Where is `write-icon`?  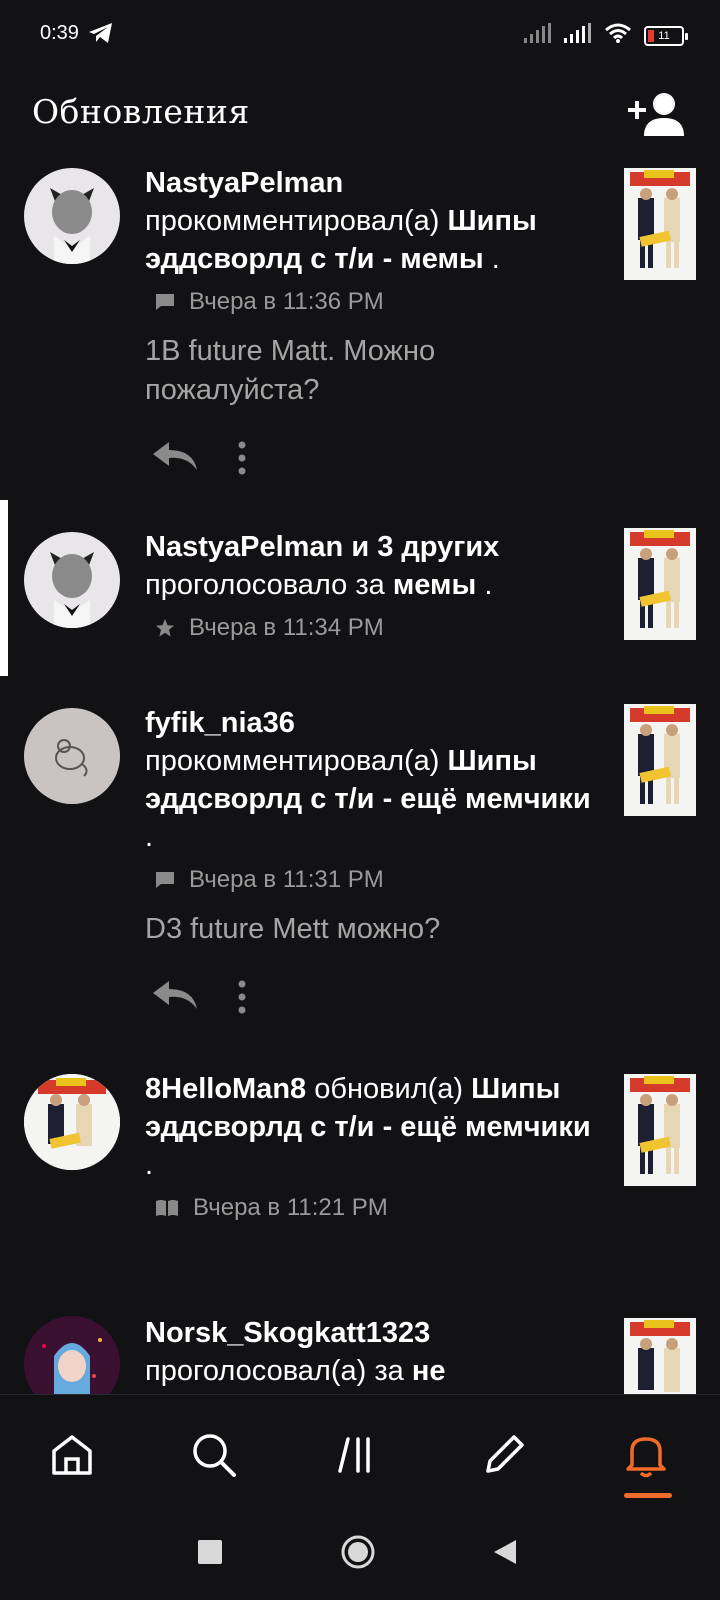 write-icon is located at coordinates (505, 1454).